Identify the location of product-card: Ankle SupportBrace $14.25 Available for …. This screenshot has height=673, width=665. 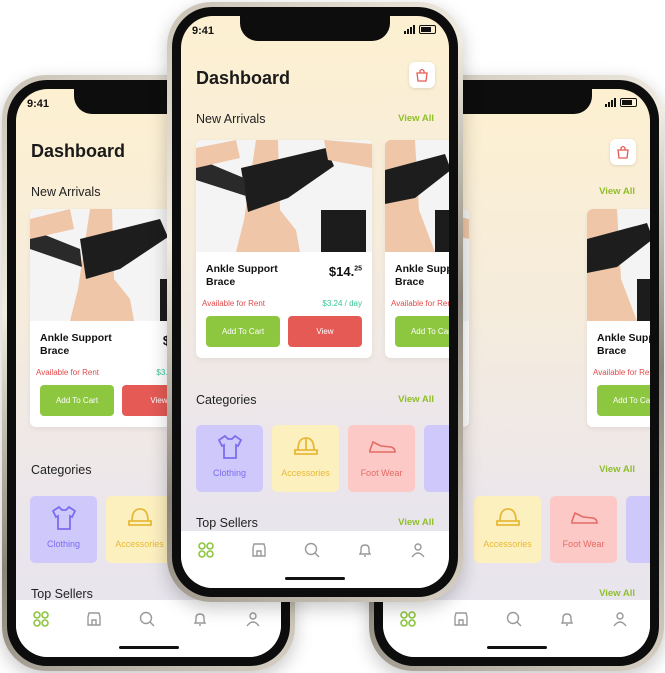
(284, 249).